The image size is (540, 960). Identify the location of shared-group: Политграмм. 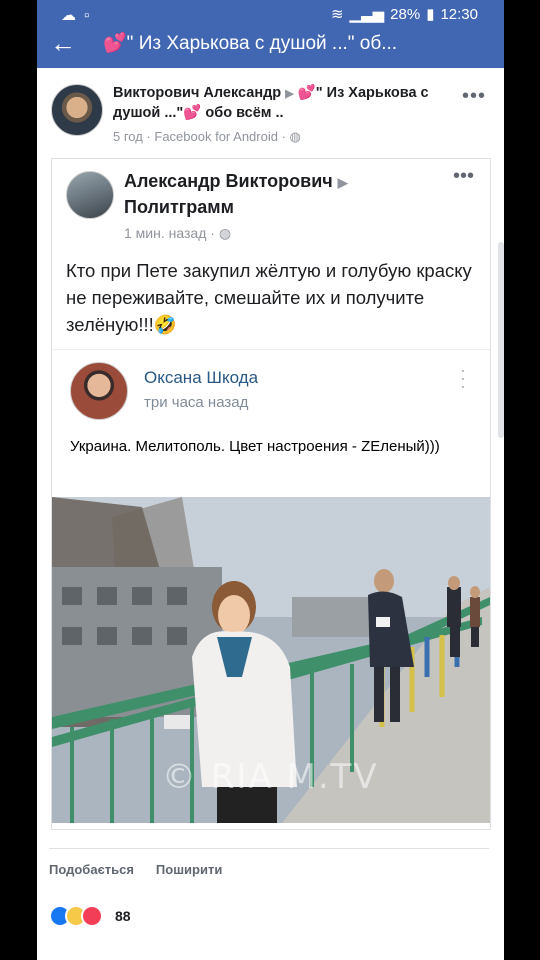
(179, 207).